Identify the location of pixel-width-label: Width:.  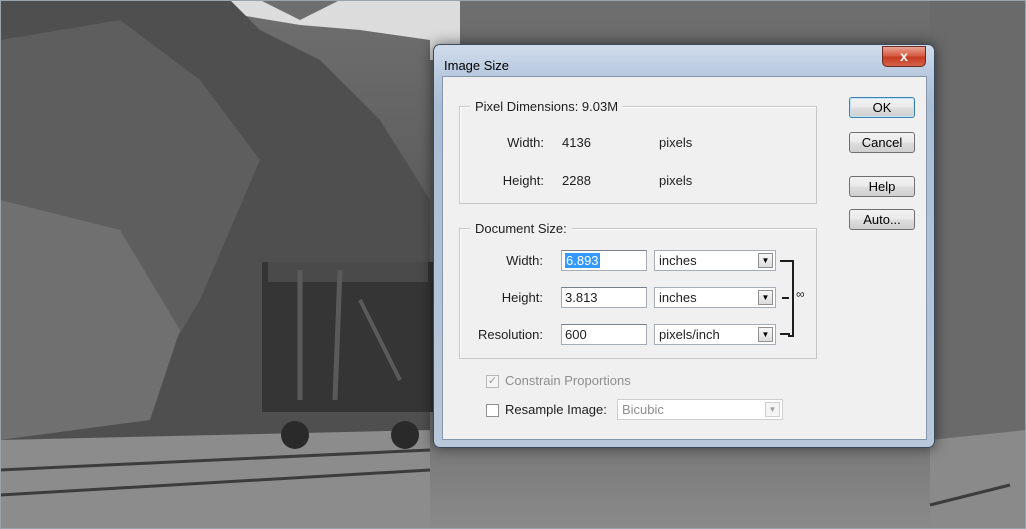
(525, 142).